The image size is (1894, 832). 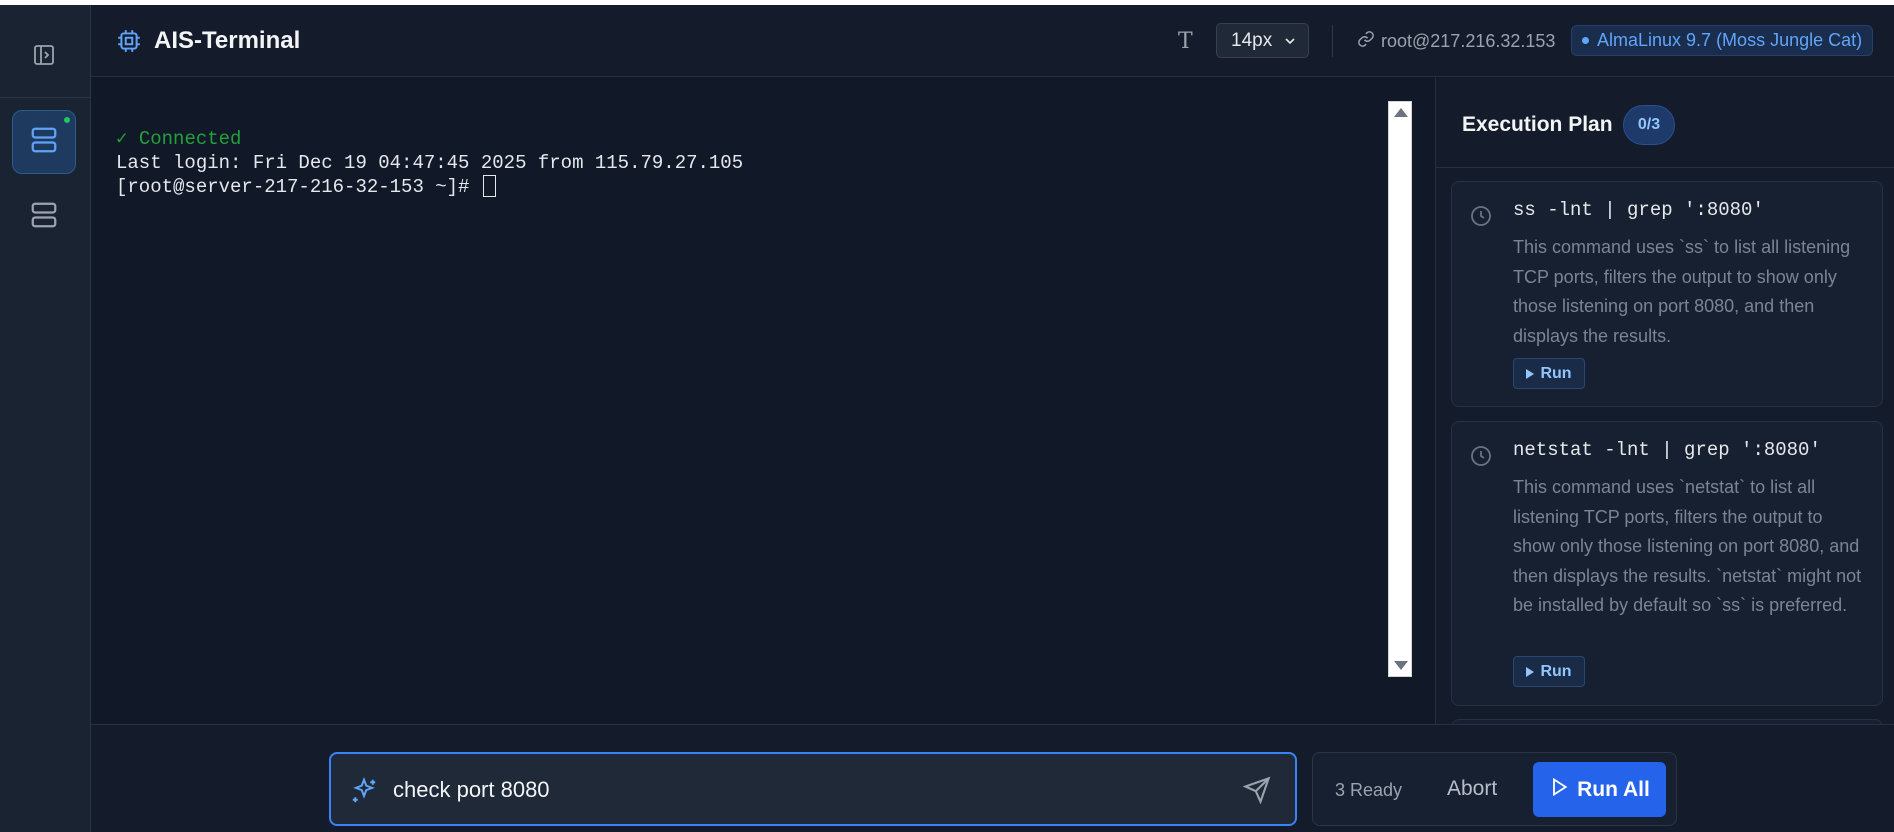 I want to click on terminal-cursor, so click(x=489, y=186).